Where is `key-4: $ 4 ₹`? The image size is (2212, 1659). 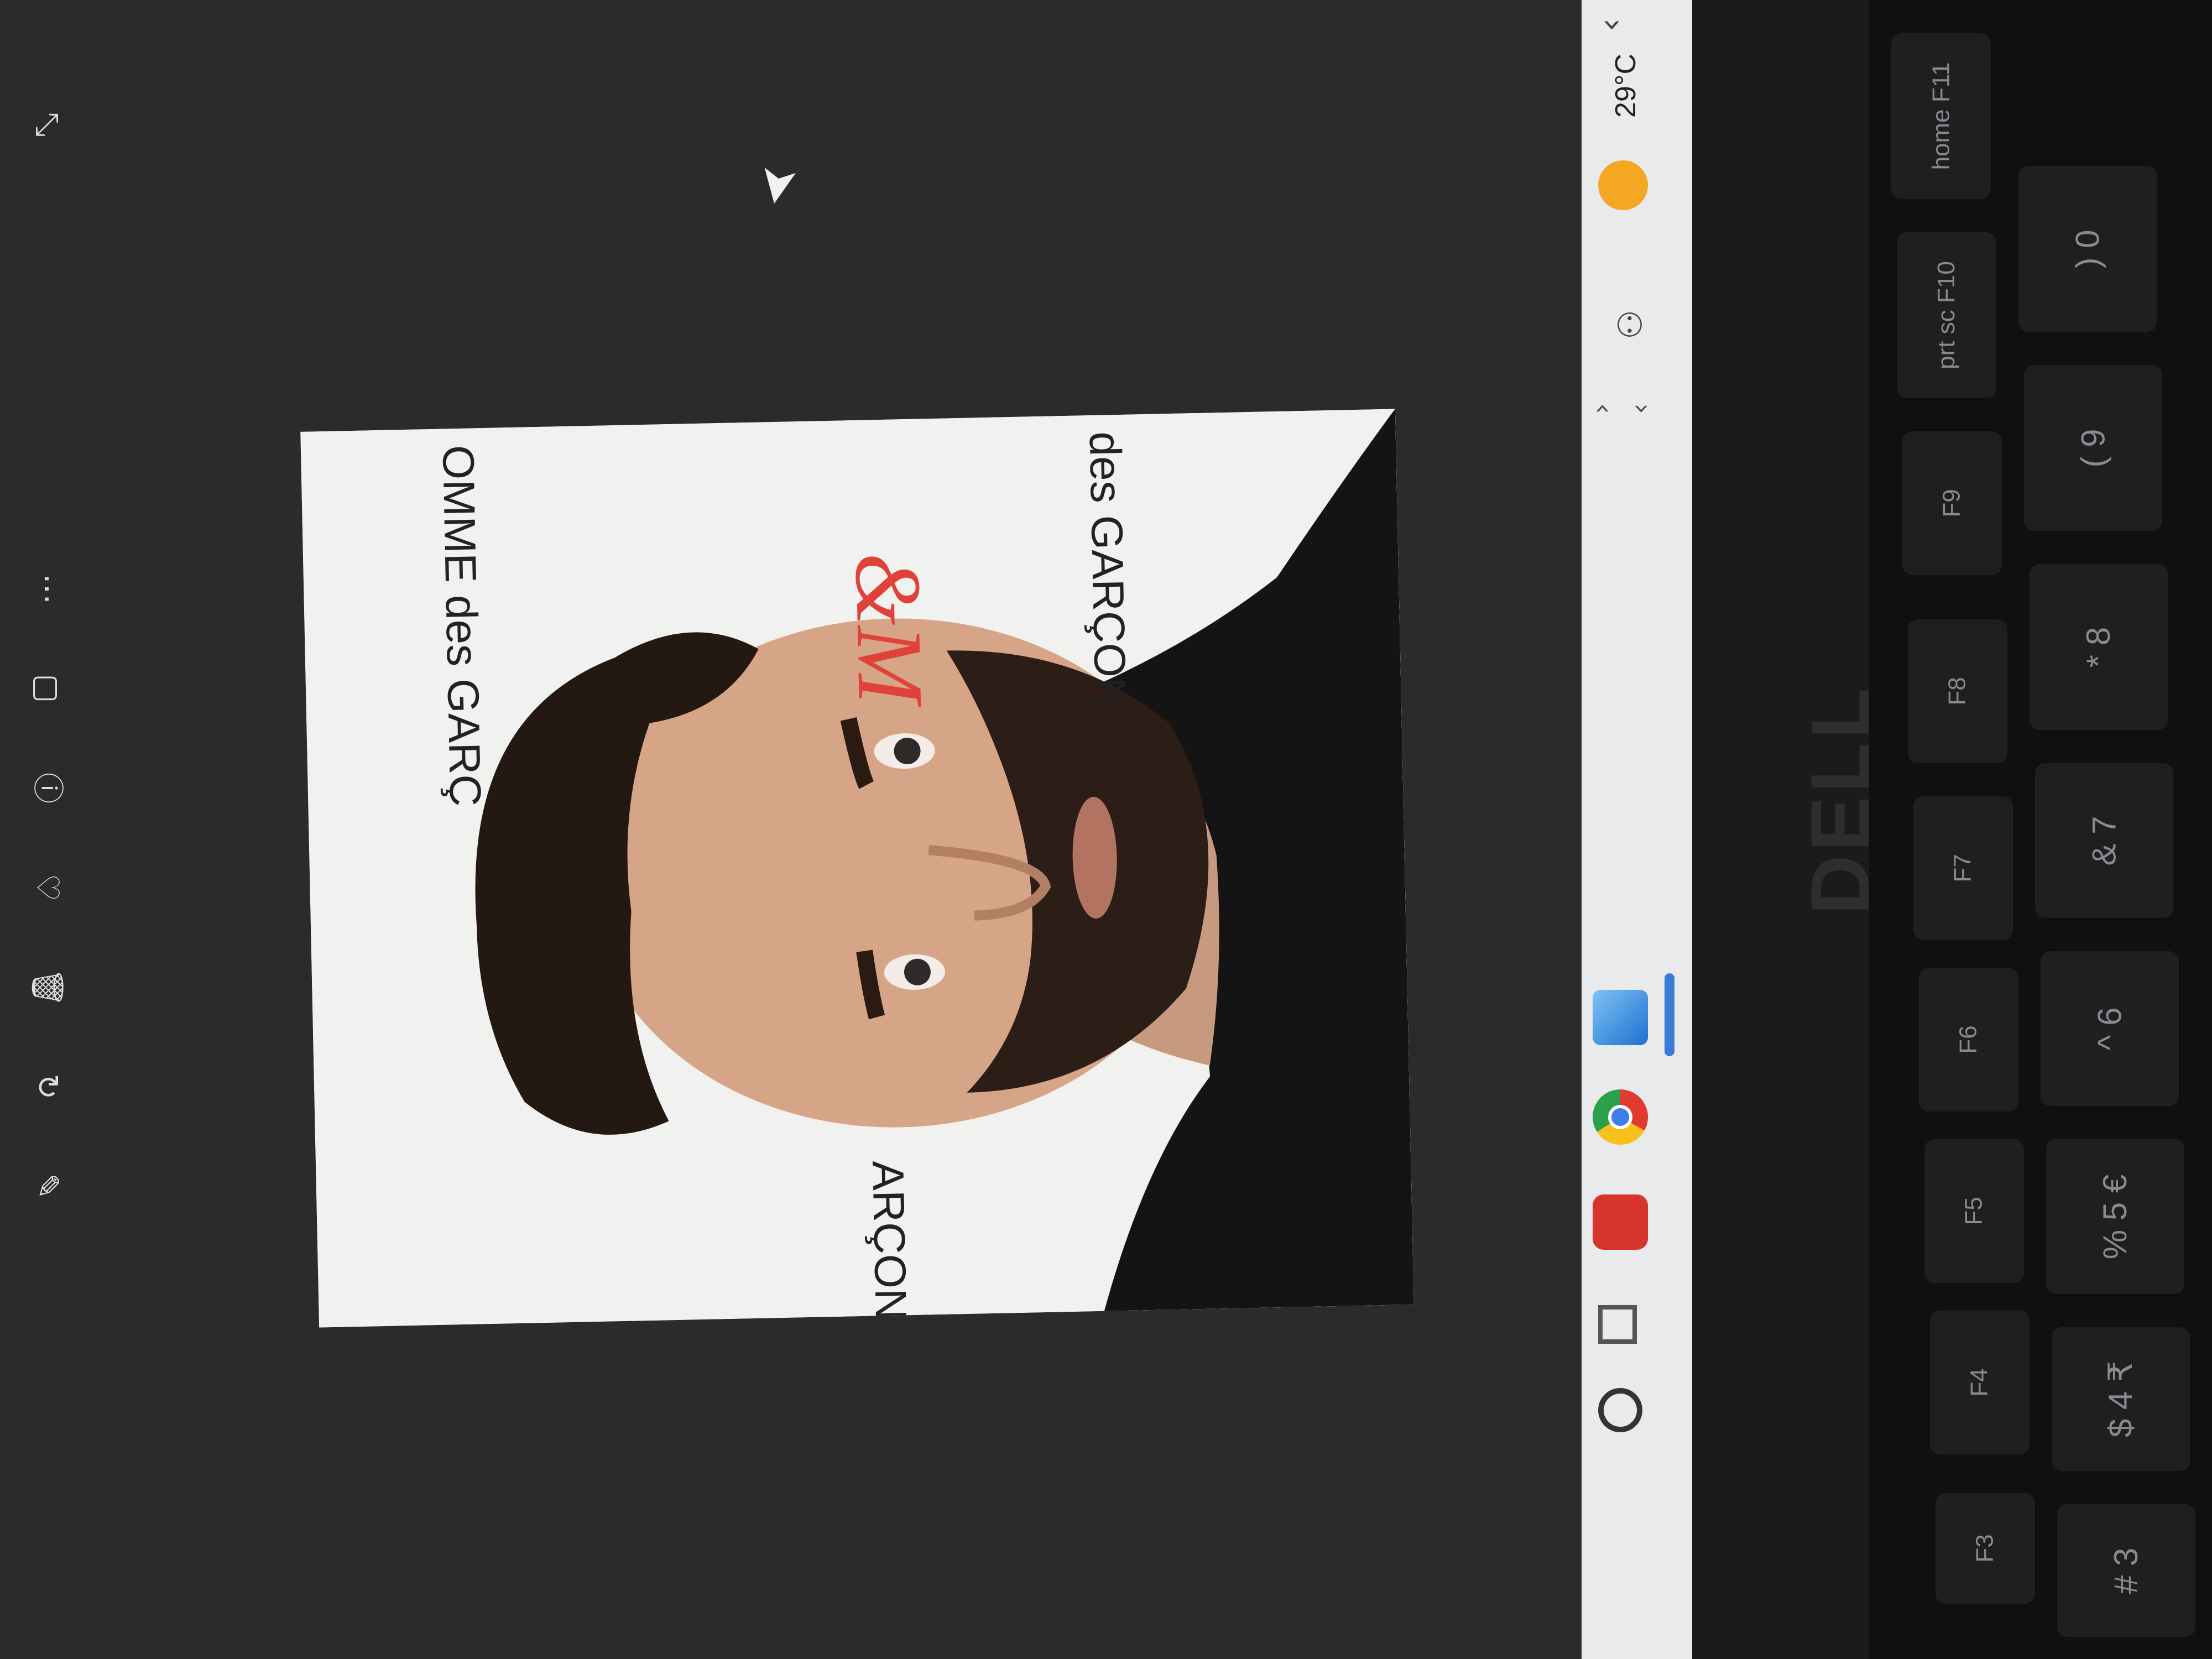
key-4: $ 4 ₹ is located at coordinates (2121, 1399).